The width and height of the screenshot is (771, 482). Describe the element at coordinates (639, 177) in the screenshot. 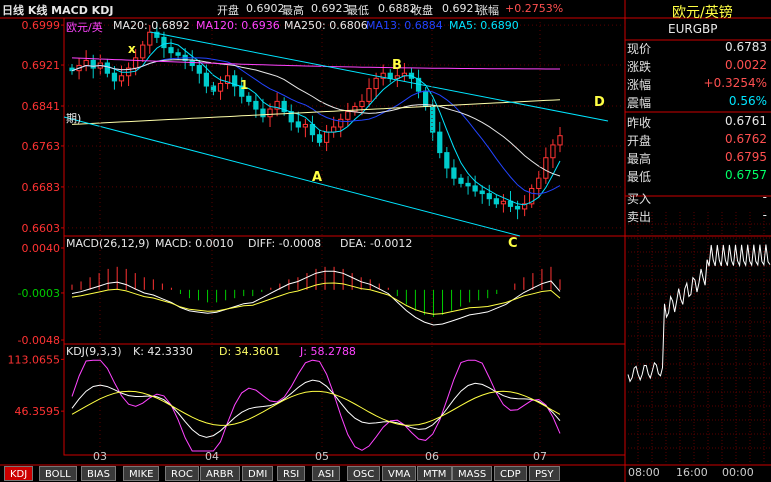

I see `quote-row-label: 最低` at that location.